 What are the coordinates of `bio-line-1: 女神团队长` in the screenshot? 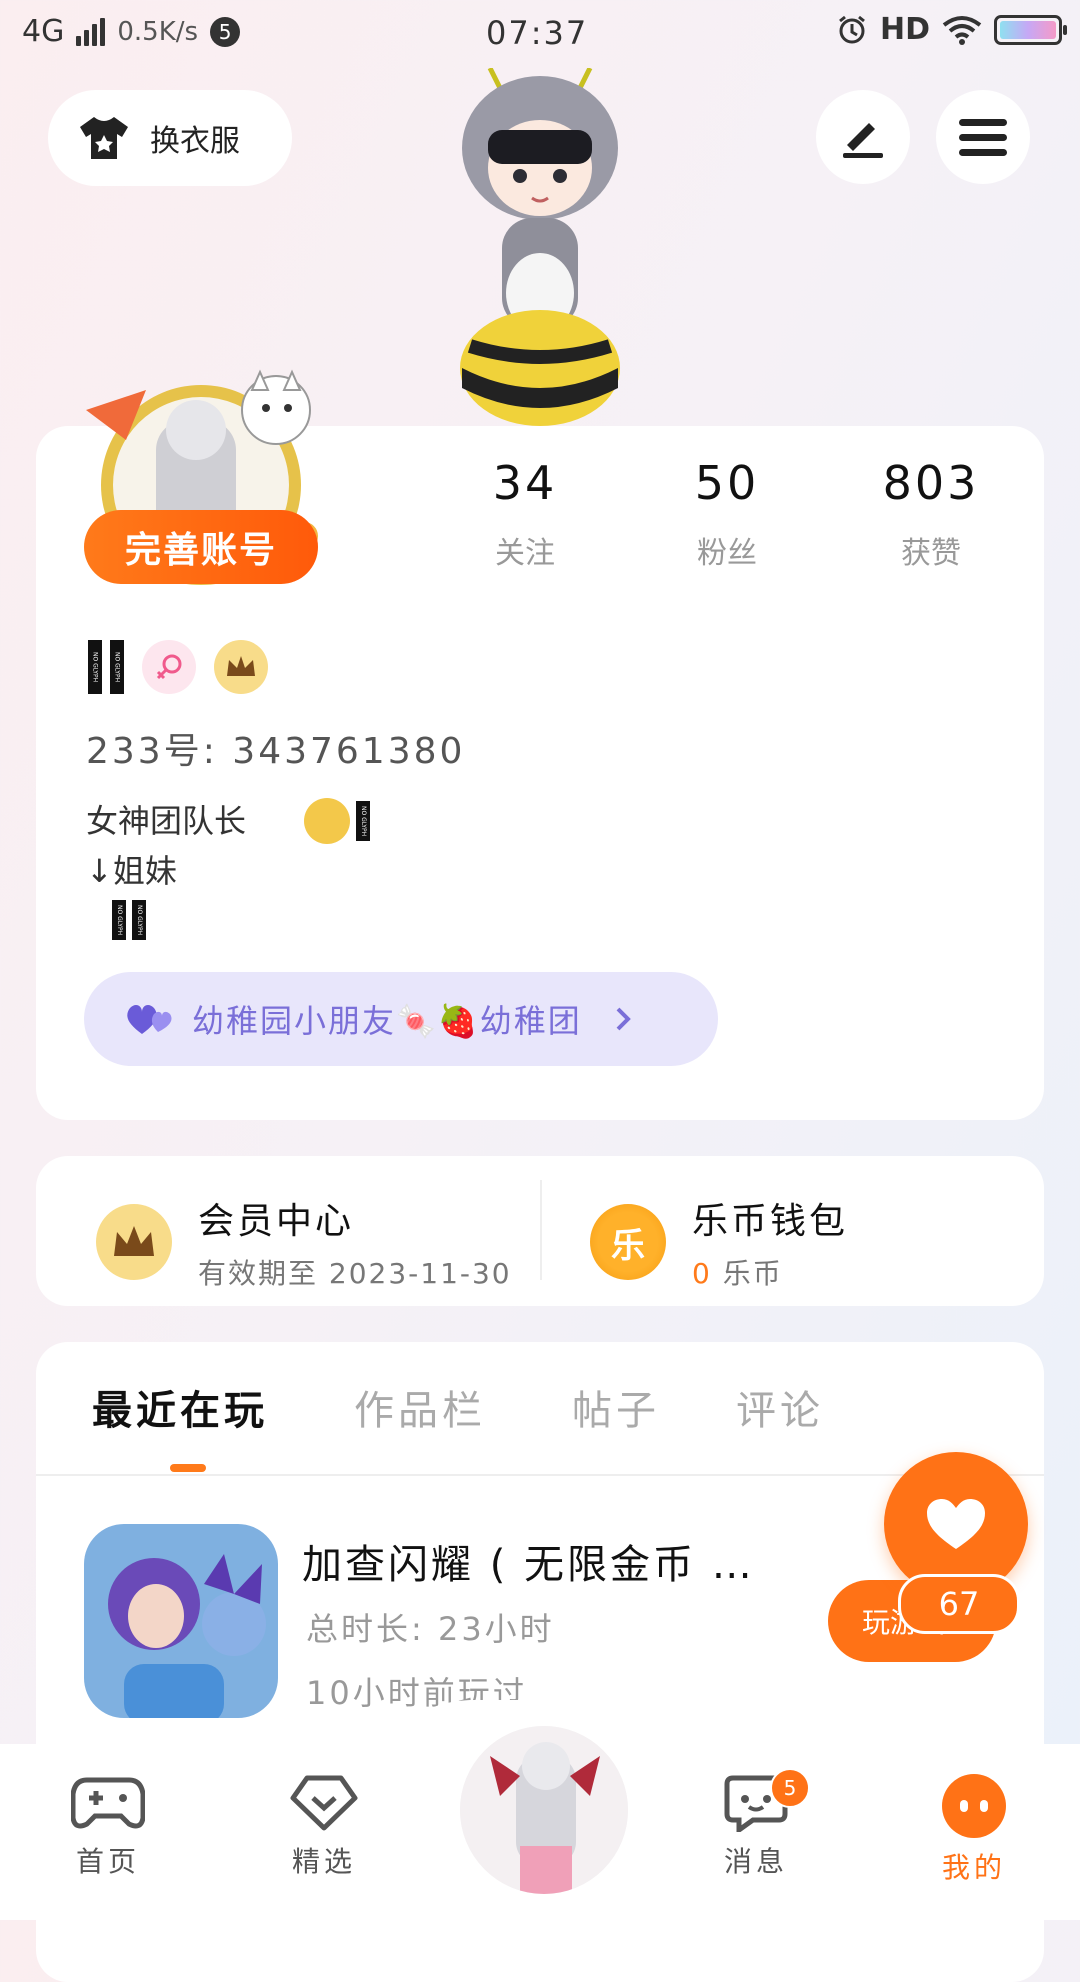 It's located at (166, 821).